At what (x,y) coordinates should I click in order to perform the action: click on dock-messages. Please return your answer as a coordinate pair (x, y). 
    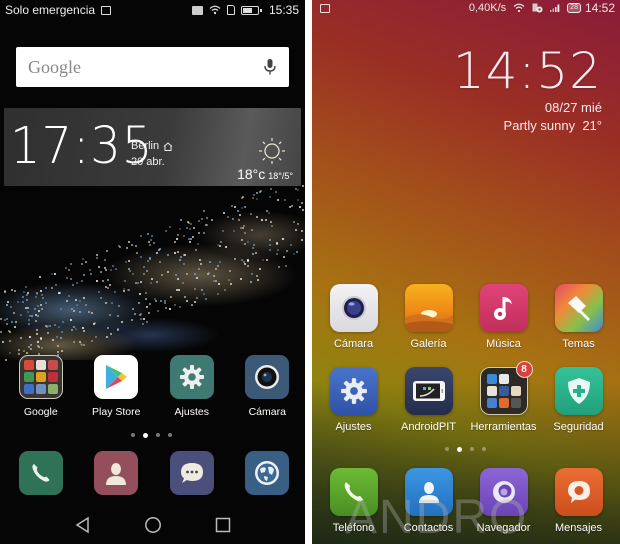
    Looking at the image, I should click on (192, 473).